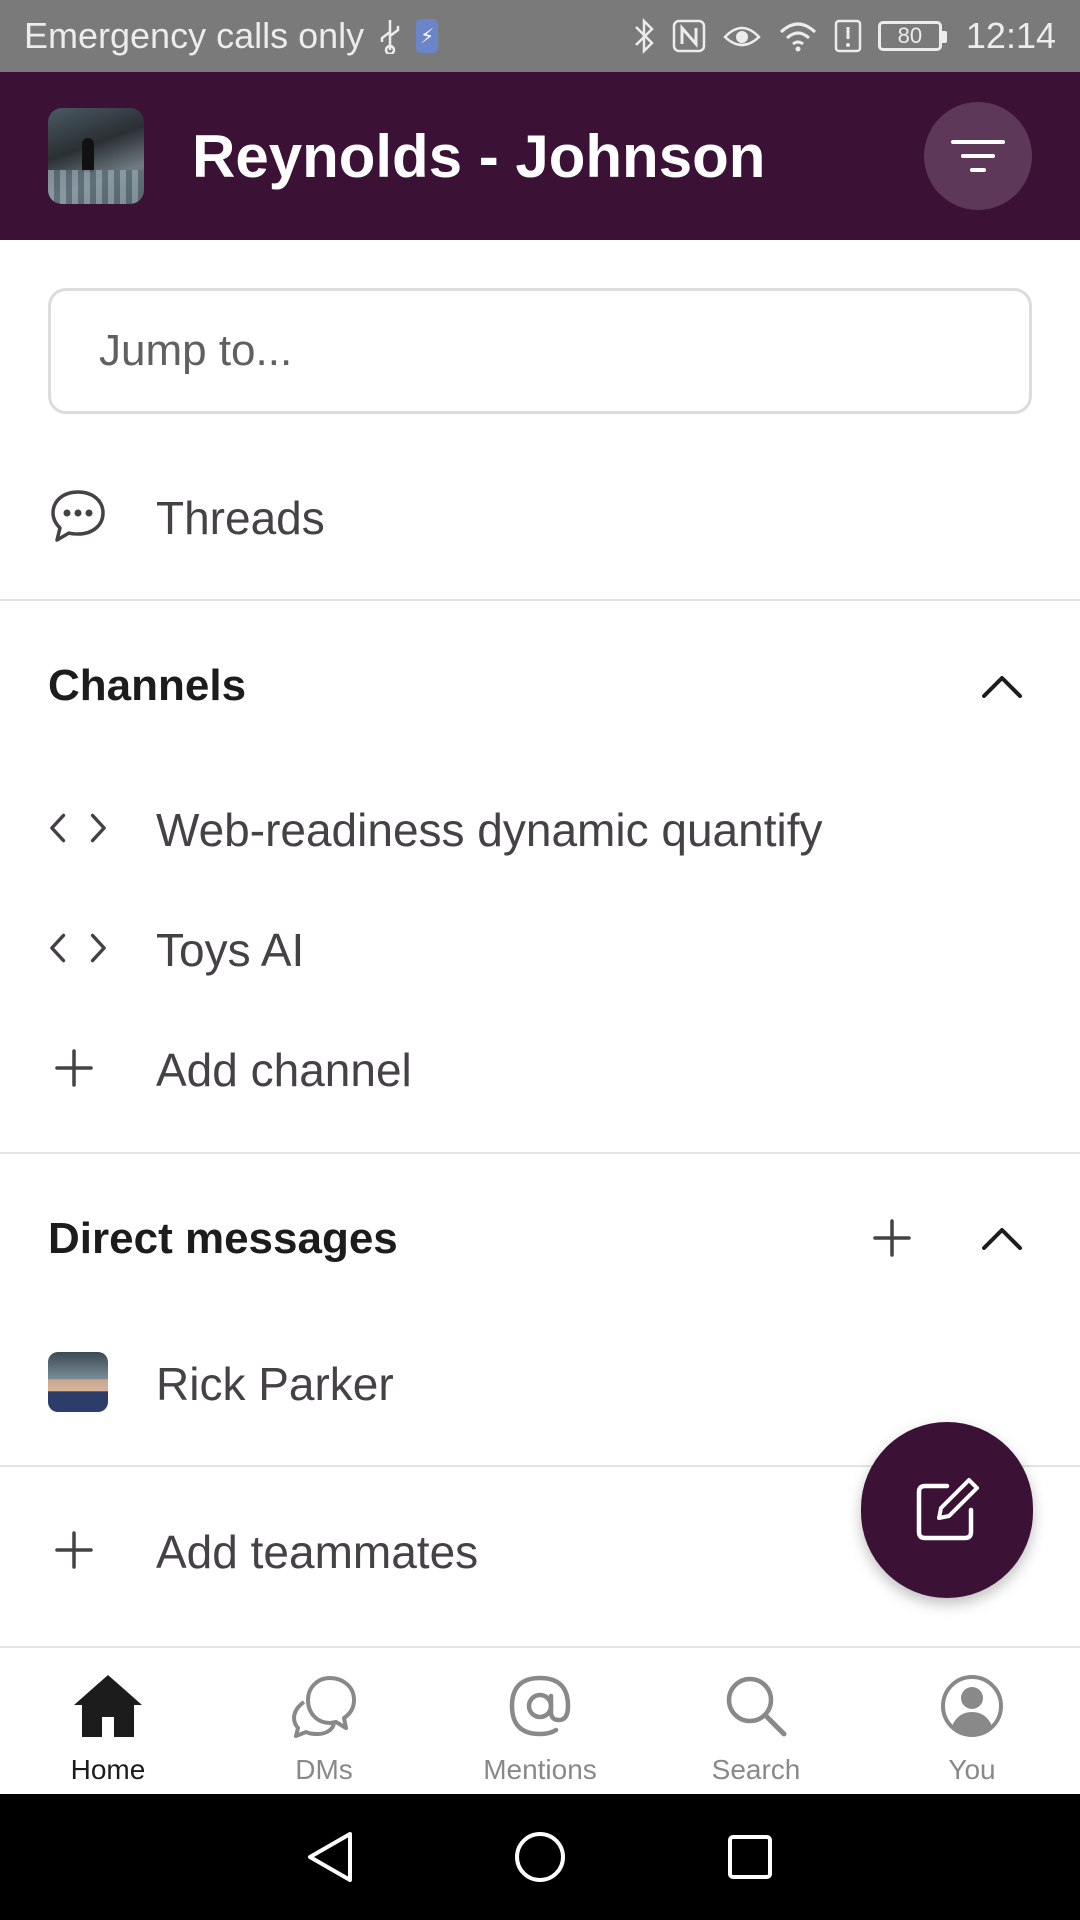 The height and width of the screenshot is (1920, 1080). I want to click on bottom-nav: Home DMs Mentions Search You, so click(540, 1720).